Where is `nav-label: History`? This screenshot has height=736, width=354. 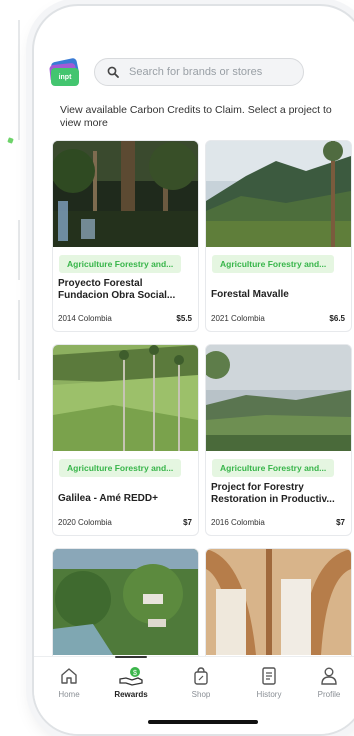 nav-label: History is located at coordinates (269, 694).